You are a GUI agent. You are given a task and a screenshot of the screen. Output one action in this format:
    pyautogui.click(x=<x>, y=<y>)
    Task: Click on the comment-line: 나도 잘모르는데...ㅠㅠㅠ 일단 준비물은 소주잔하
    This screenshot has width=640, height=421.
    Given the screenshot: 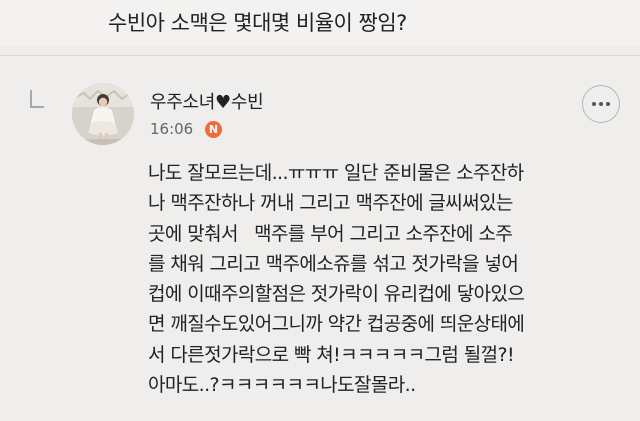 What is the action you would take?
    pyautogui.click(x=336, y=173)
    